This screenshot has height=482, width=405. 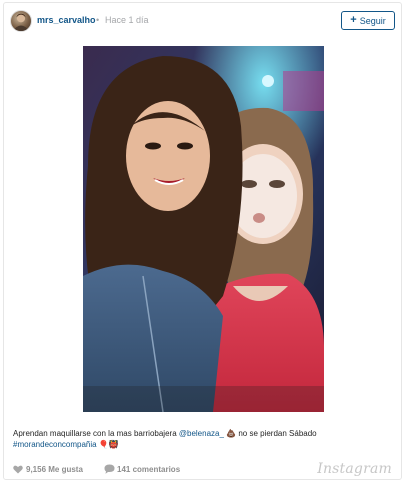 What do you see at coordinates (54, 469) in the screenshot?
I see `likes-count: 9,156 Me gusta` at bounding box center [54, 469].